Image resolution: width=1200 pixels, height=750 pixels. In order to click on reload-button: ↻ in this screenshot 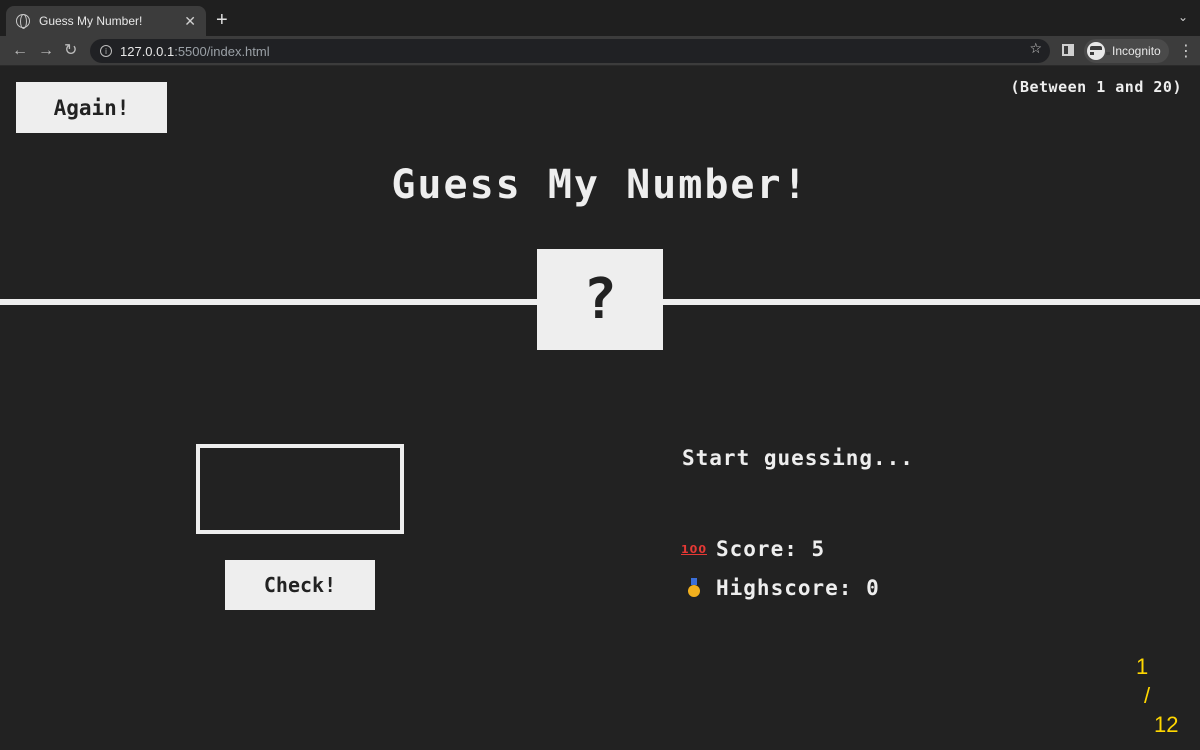, I will do `click(70, 51)`.